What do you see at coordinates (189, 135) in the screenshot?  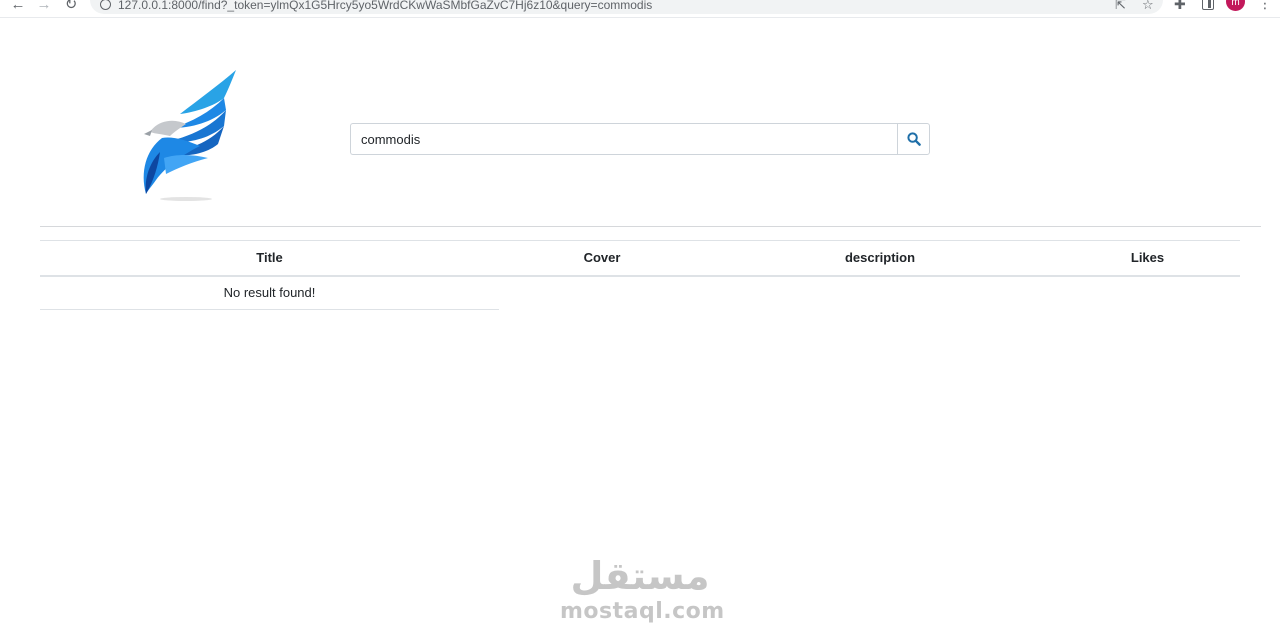 I see `bird-logo-icon` at bounding box center [189, 135].